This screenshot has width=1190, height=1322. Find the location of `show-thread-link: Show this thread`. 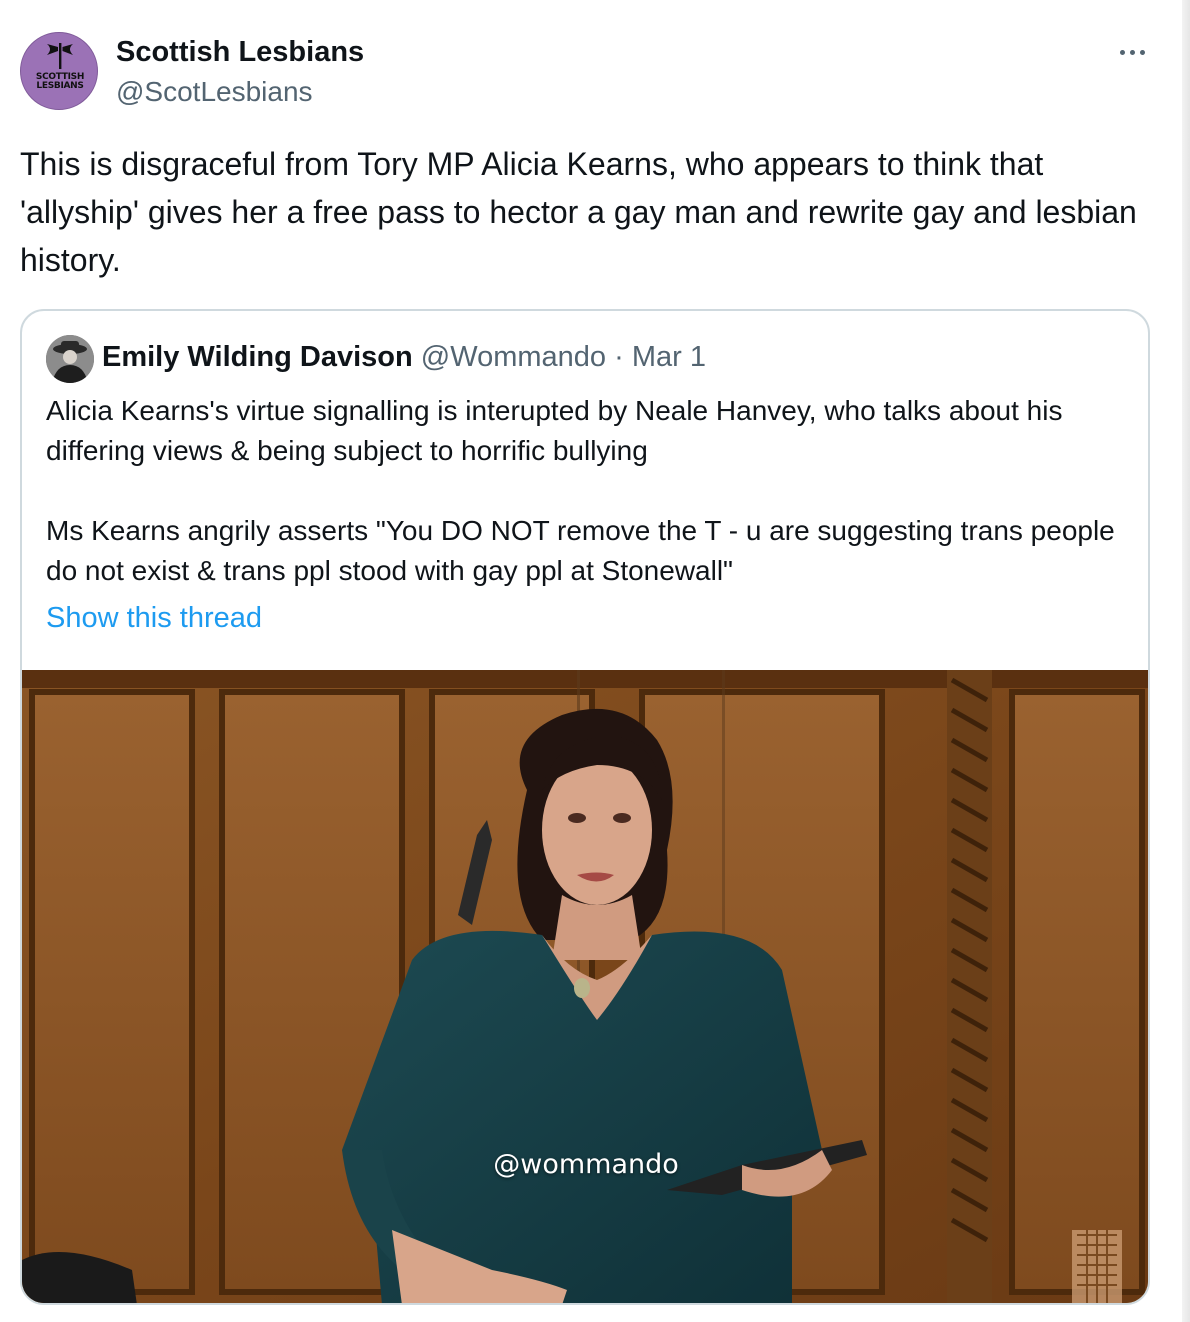

show-thread-link: Show this thread is located at coordinates (154, 618).